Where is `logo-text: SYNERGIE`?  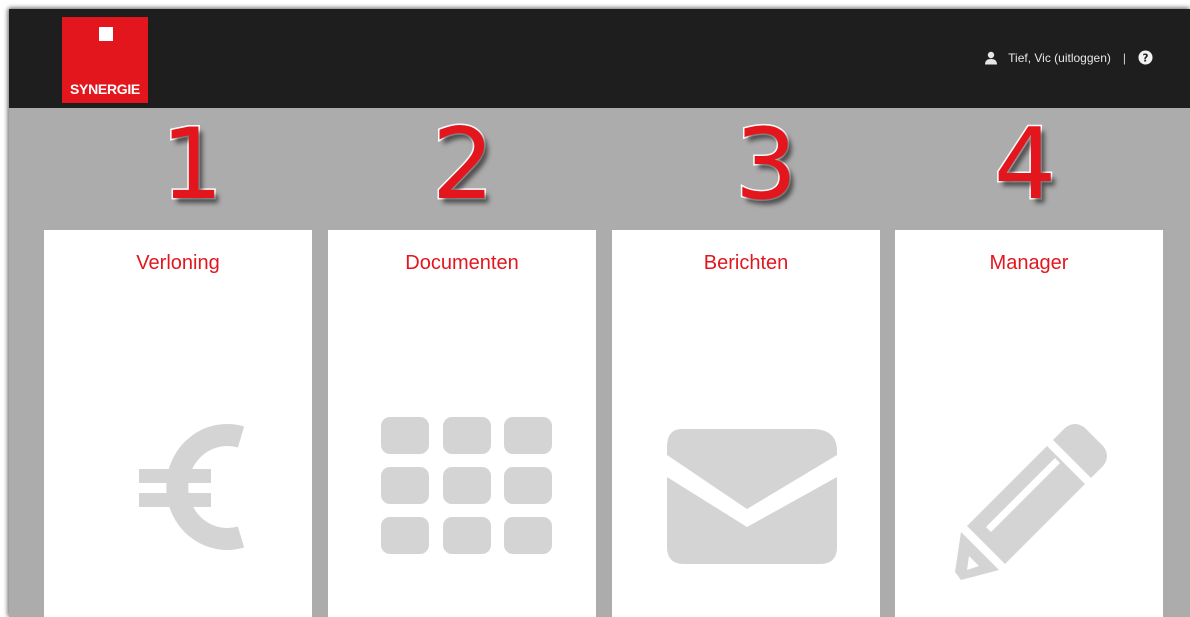 logo-text: SYNERGIE is located at coordinates (105, 89).